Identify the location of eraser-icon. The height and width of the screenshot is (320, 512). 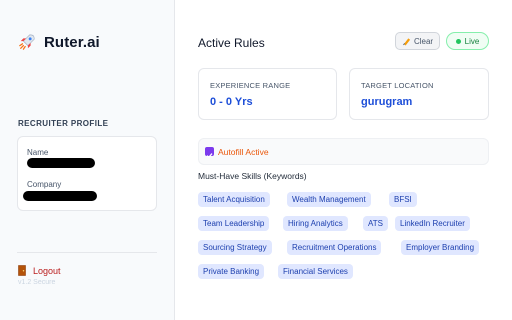
(406, 41).